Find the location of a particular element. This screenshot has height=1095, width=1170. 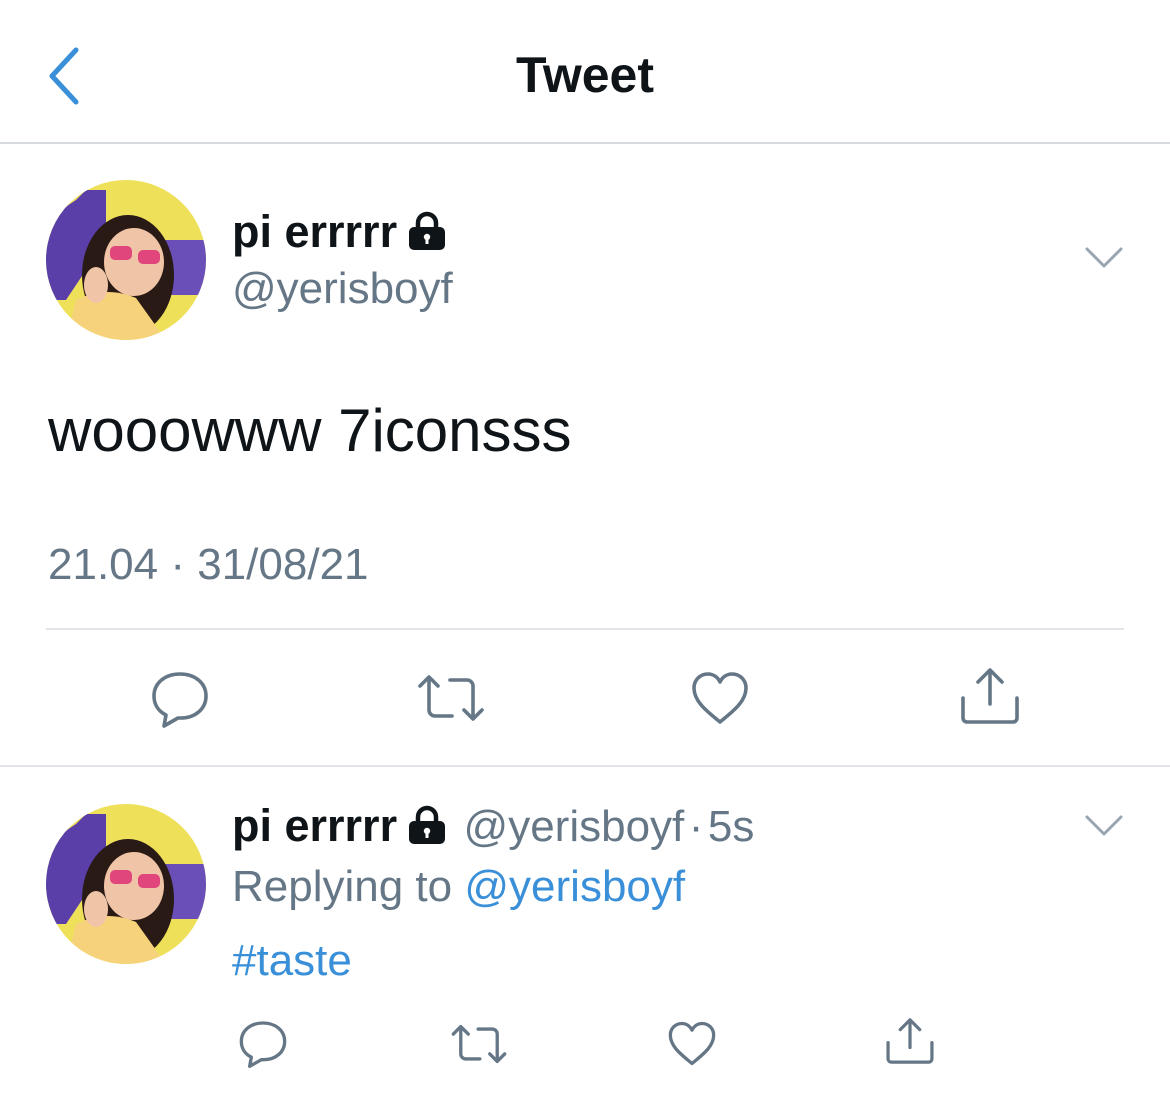

divider is located at coordinates (585, 629).